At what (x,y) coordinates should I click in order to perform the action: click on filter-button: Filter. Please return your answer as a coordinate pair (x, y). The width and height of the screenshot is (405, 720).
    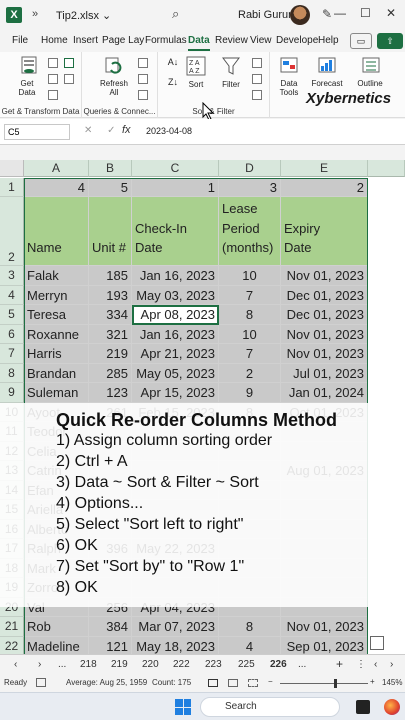
    Looking at the image, I should click on (231, 84).